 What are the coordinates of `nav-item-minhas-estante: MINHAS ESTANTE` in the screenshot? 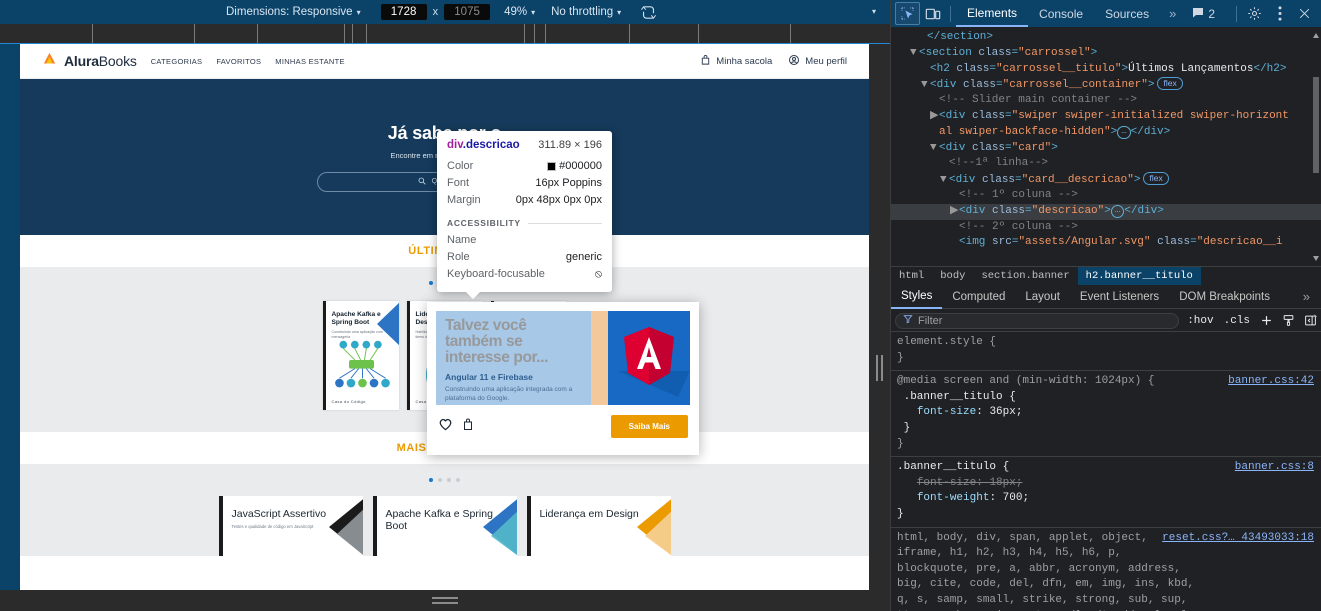 It's located at (309, 61).